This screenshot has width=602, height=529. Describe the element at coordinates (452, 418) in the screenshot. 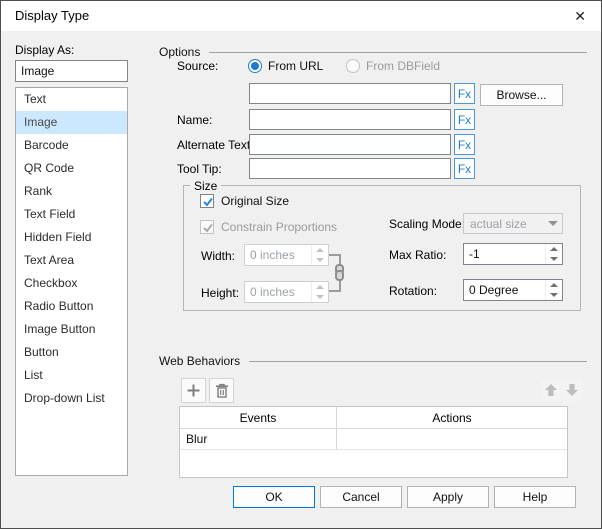

I see `actions-column-header: Actions` at that location.